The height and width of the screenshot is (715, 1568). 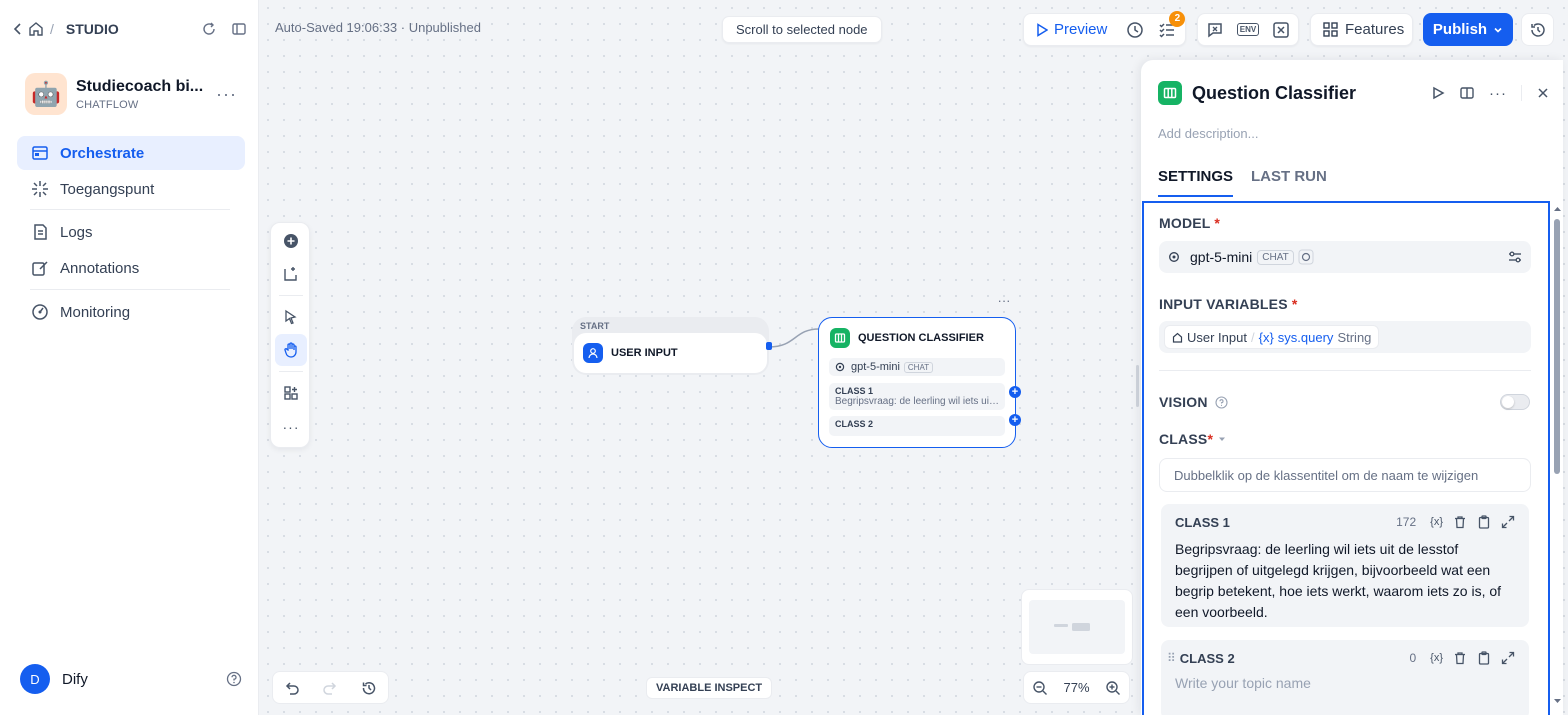 I want to click on caret-down-icon, so click(x=1222, y=439).